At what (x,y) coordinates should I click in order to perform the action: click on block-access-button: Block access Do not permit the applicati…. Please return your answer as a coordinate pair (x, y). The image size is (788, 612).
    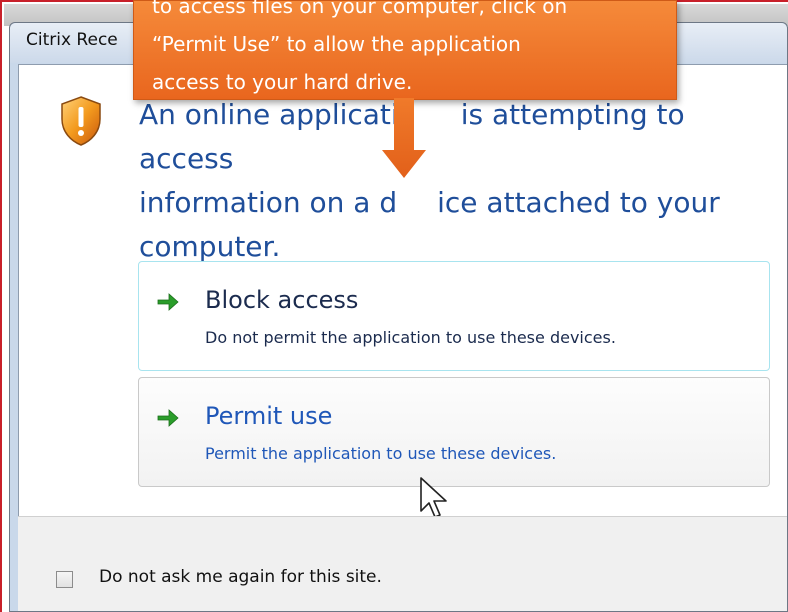
    Looking at the image, I should click on (454, 316).